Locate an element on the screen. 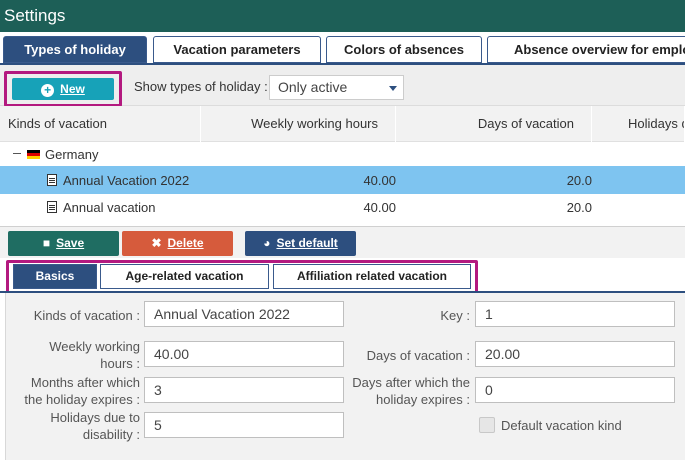 The image size is (685, 460). table-row: Annual Vacation 2022 40.00 20.0 is located at coordinates (342, 180).